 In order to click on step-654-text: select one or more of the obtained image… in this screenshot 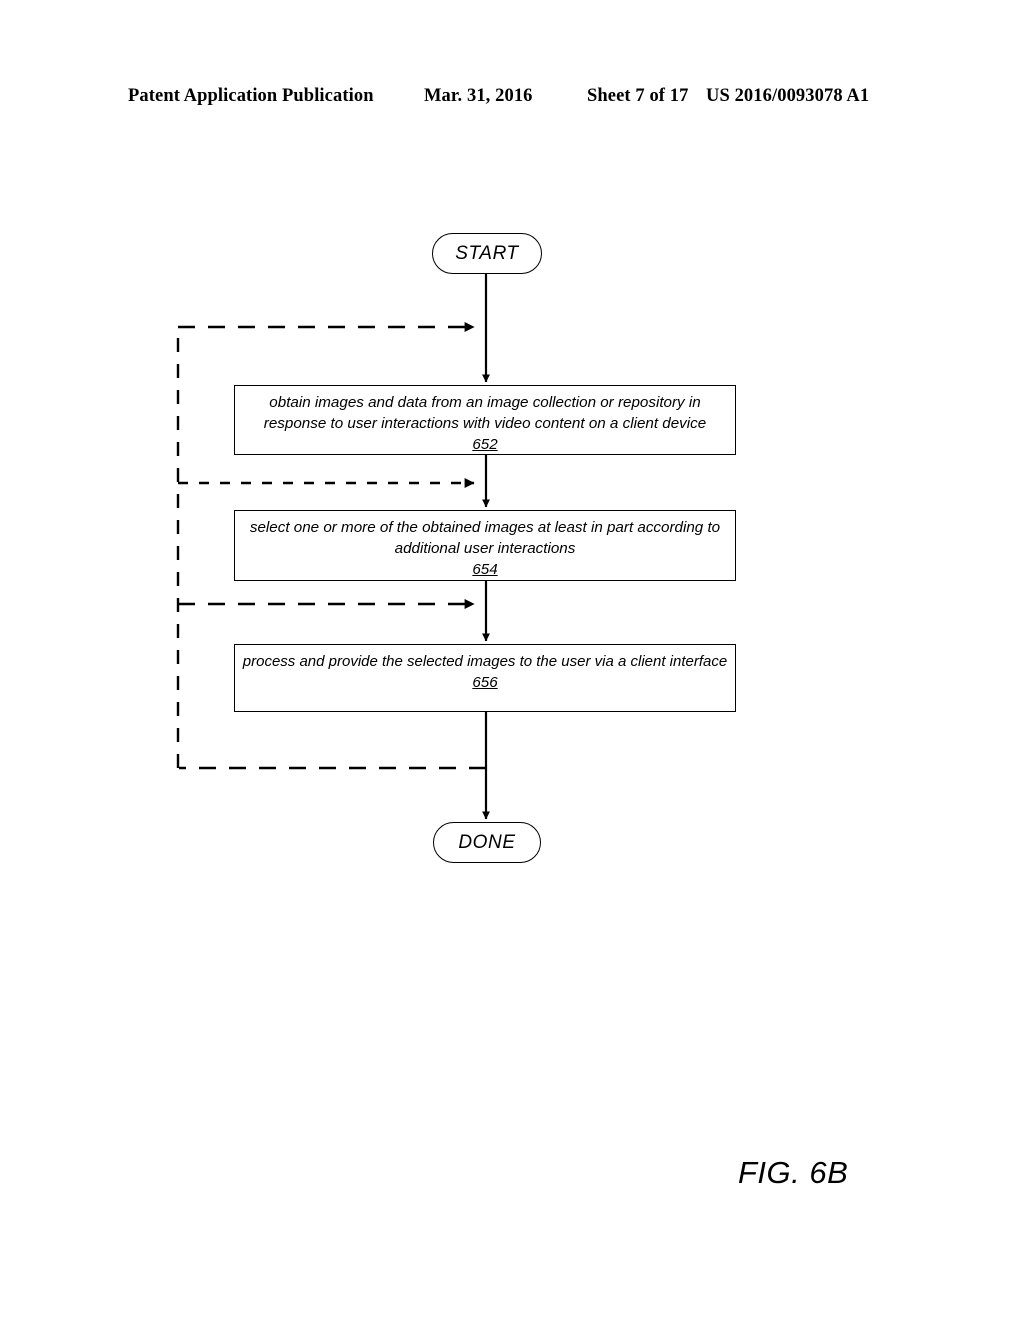, I will do `click(485, 538)`.